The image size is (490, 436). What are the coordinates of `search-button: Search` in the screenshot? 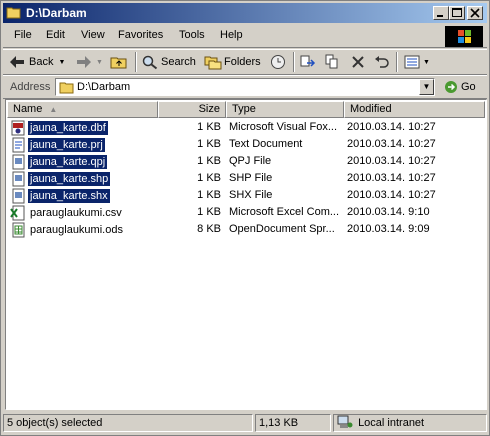 It's located at (168, 62).